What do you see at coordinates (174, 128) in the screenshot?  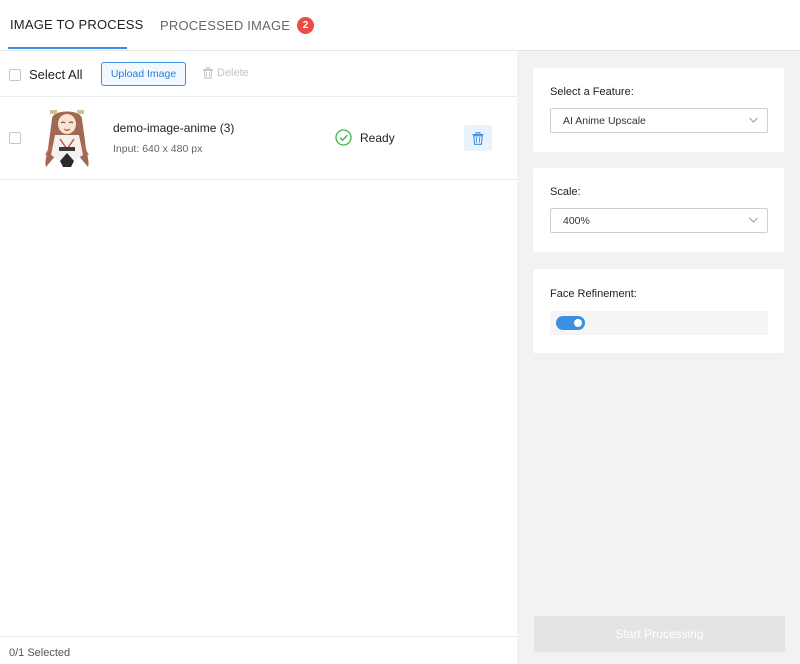 I see `file-name: demo-image-anime (3)` at bounding box center [174, 128].